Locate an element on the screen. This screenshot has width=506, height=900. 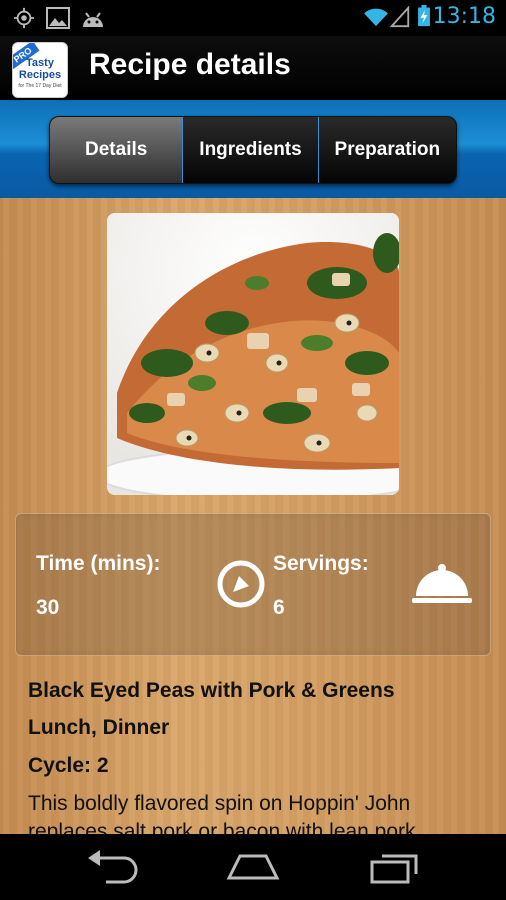
time-value: 30 is located at coordinates (48, 607).